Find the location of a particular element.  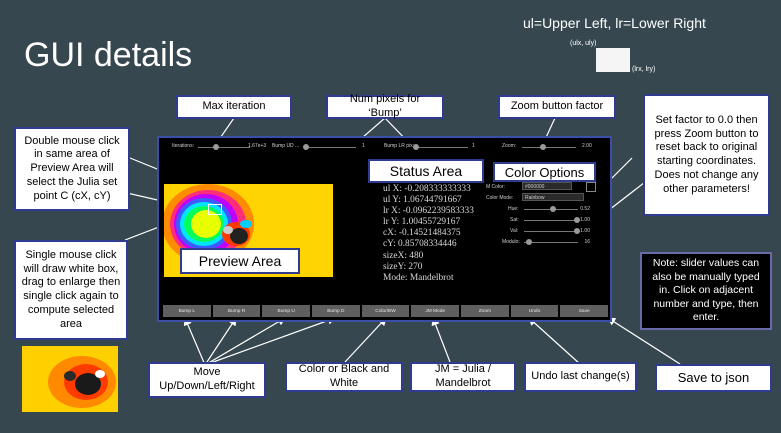

bump-lr-slider-knob is located at coordinates (416, 147).